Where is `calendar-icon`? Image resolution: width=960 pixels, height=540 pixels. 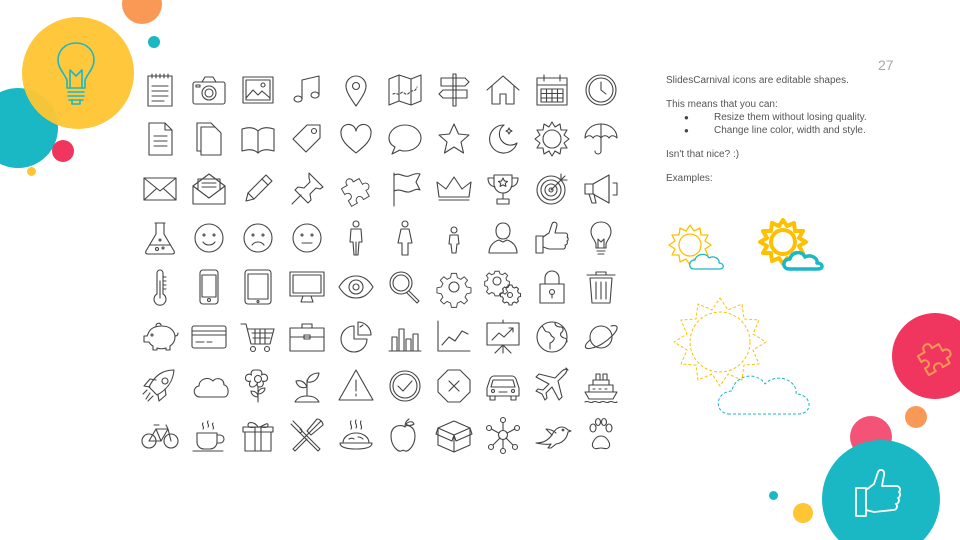 calendar-icon is located at coordinates (552, 90).